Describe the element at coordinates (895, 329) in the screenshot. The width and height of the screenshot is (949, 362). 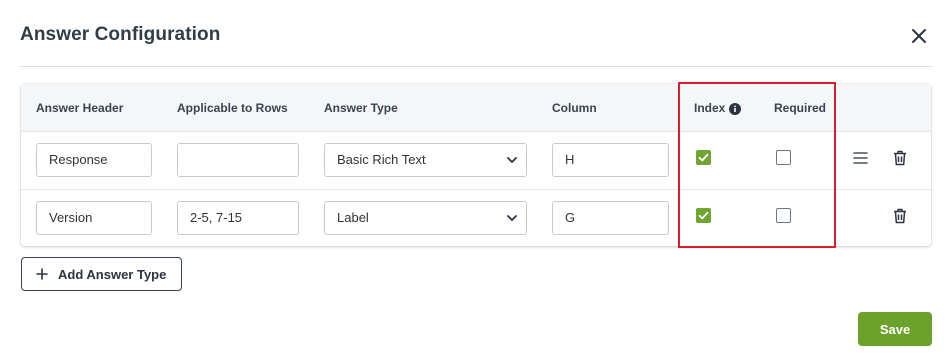
I see `save-button: Save` at that location.